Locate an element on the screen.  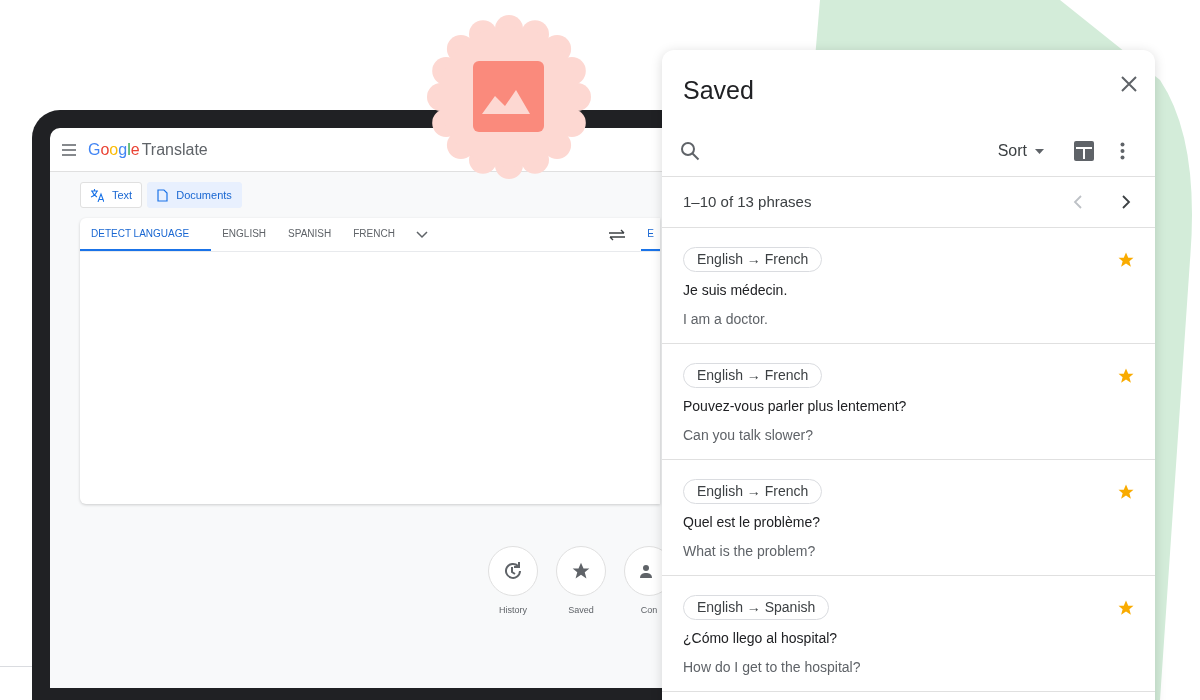
language-tab: E is located at coordinates (650, 234).